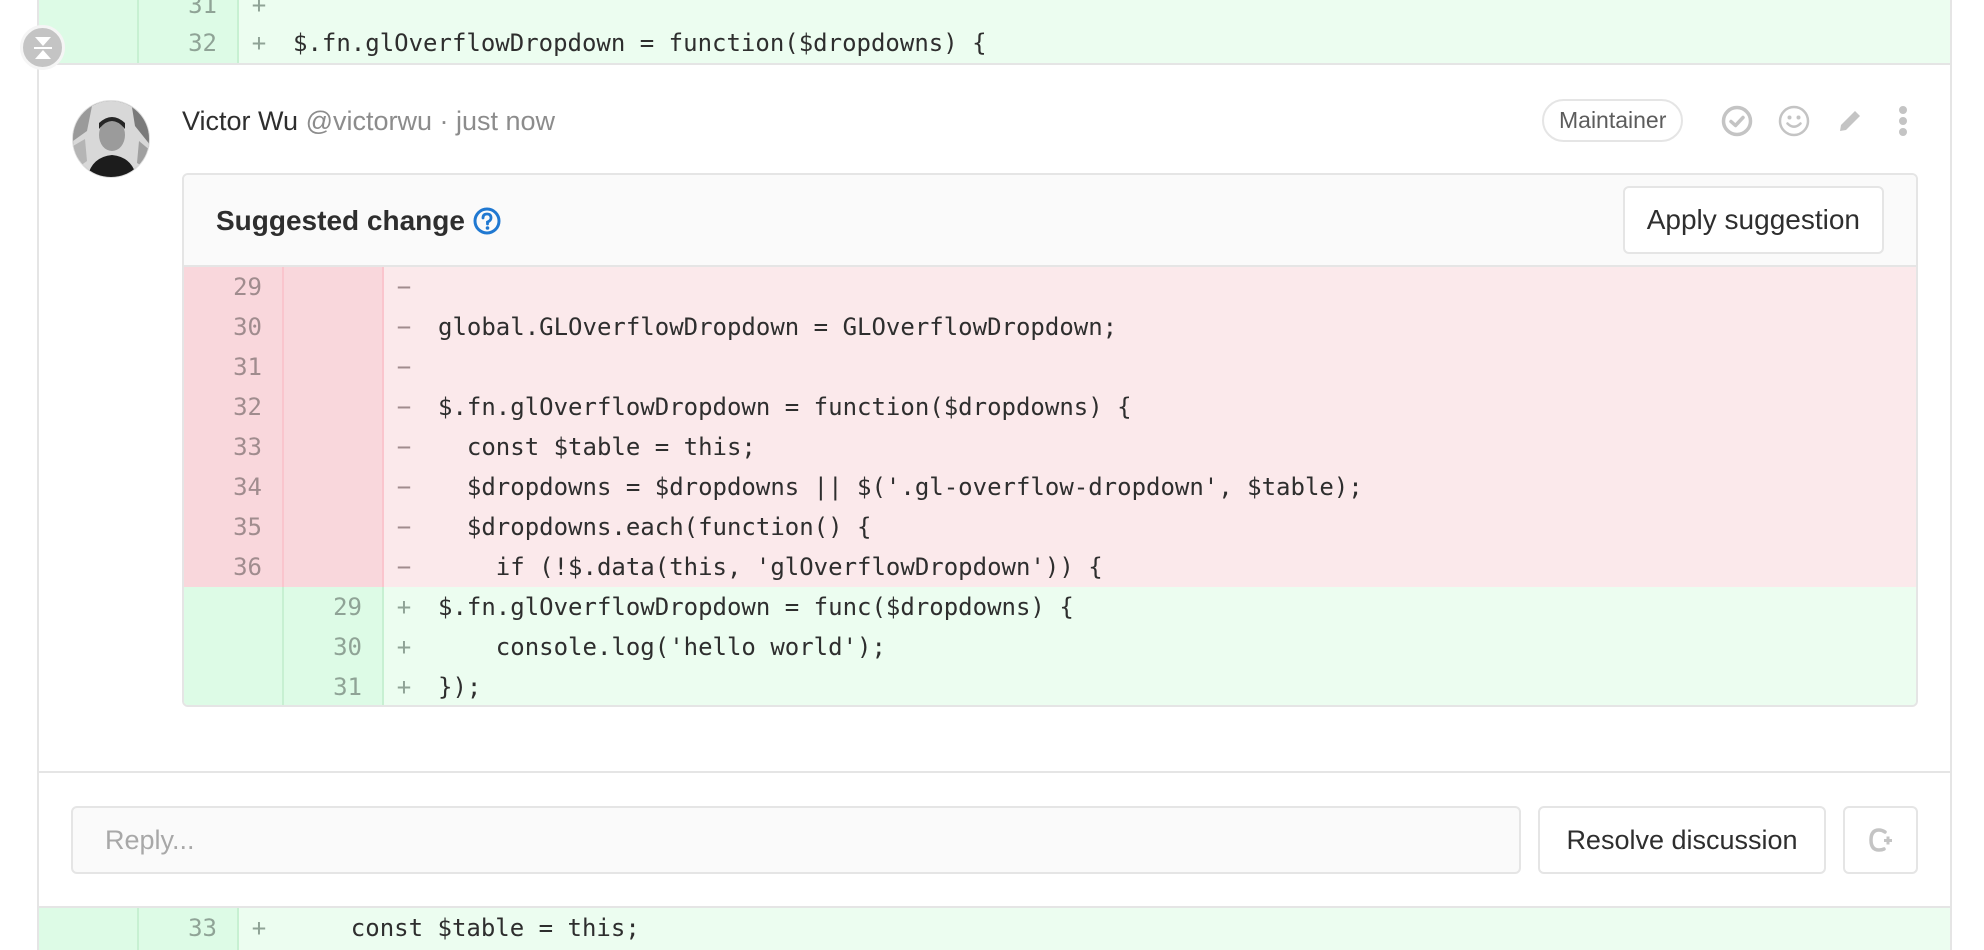  Describe the element at coordinates (189, 929) in the screenshot. I see `new-line-number: 33` at that location.